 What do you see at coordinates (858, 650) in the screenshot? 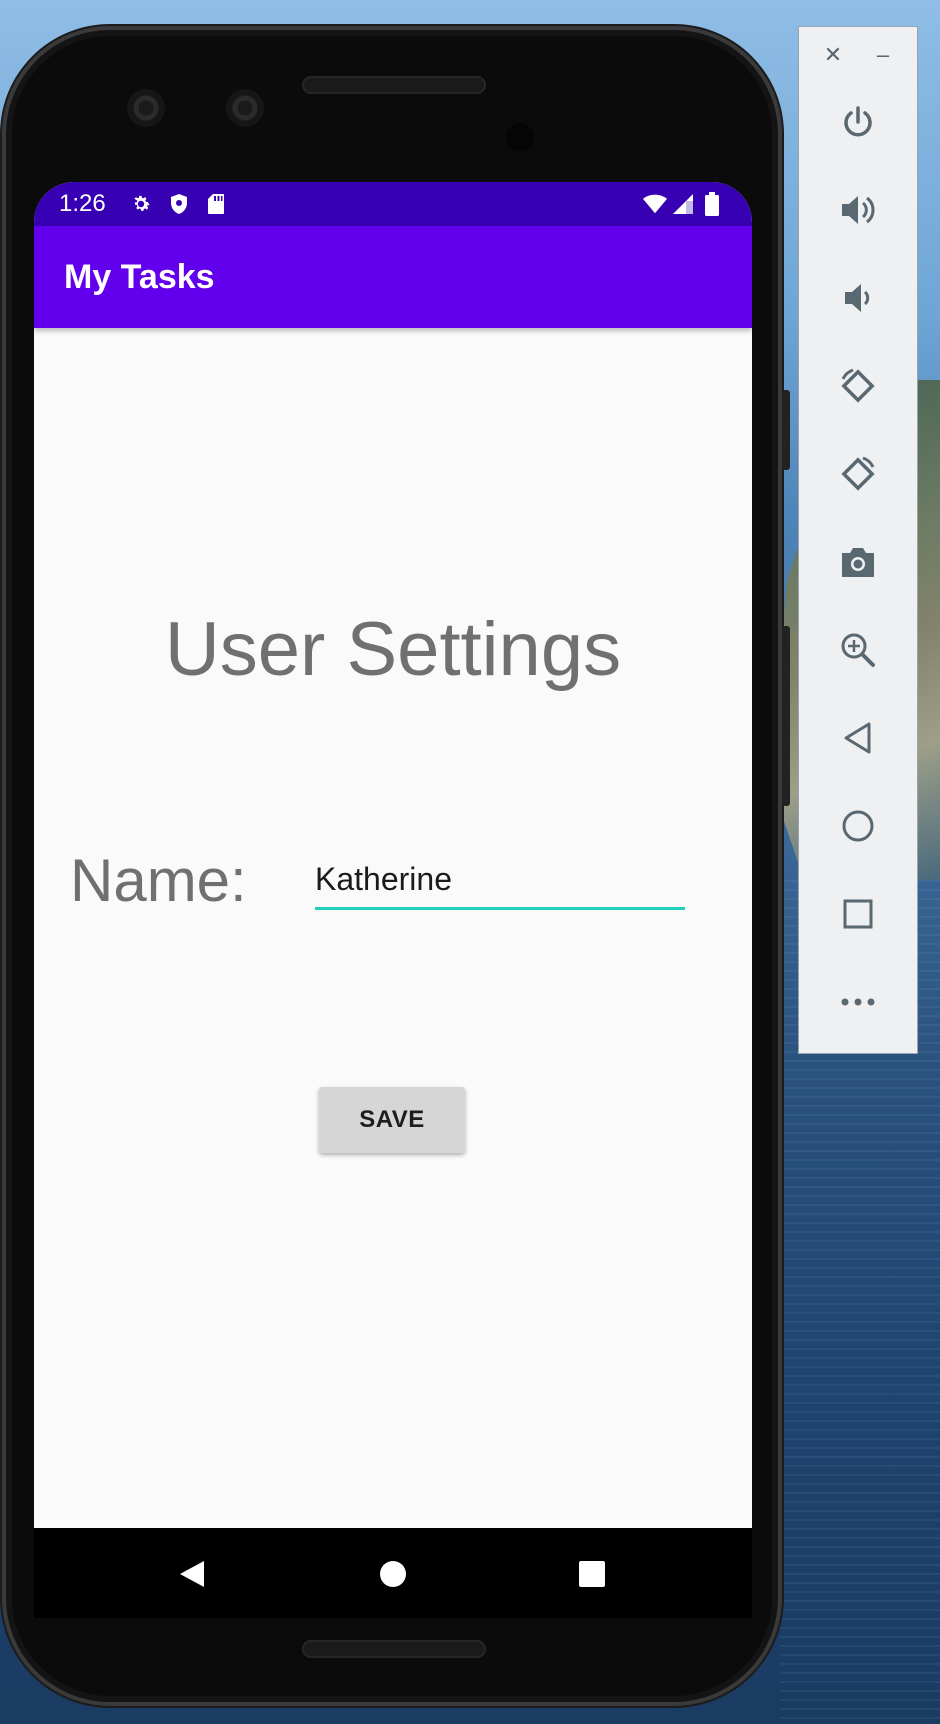
I see `zoom-icon` at bounding box center [858, 650].